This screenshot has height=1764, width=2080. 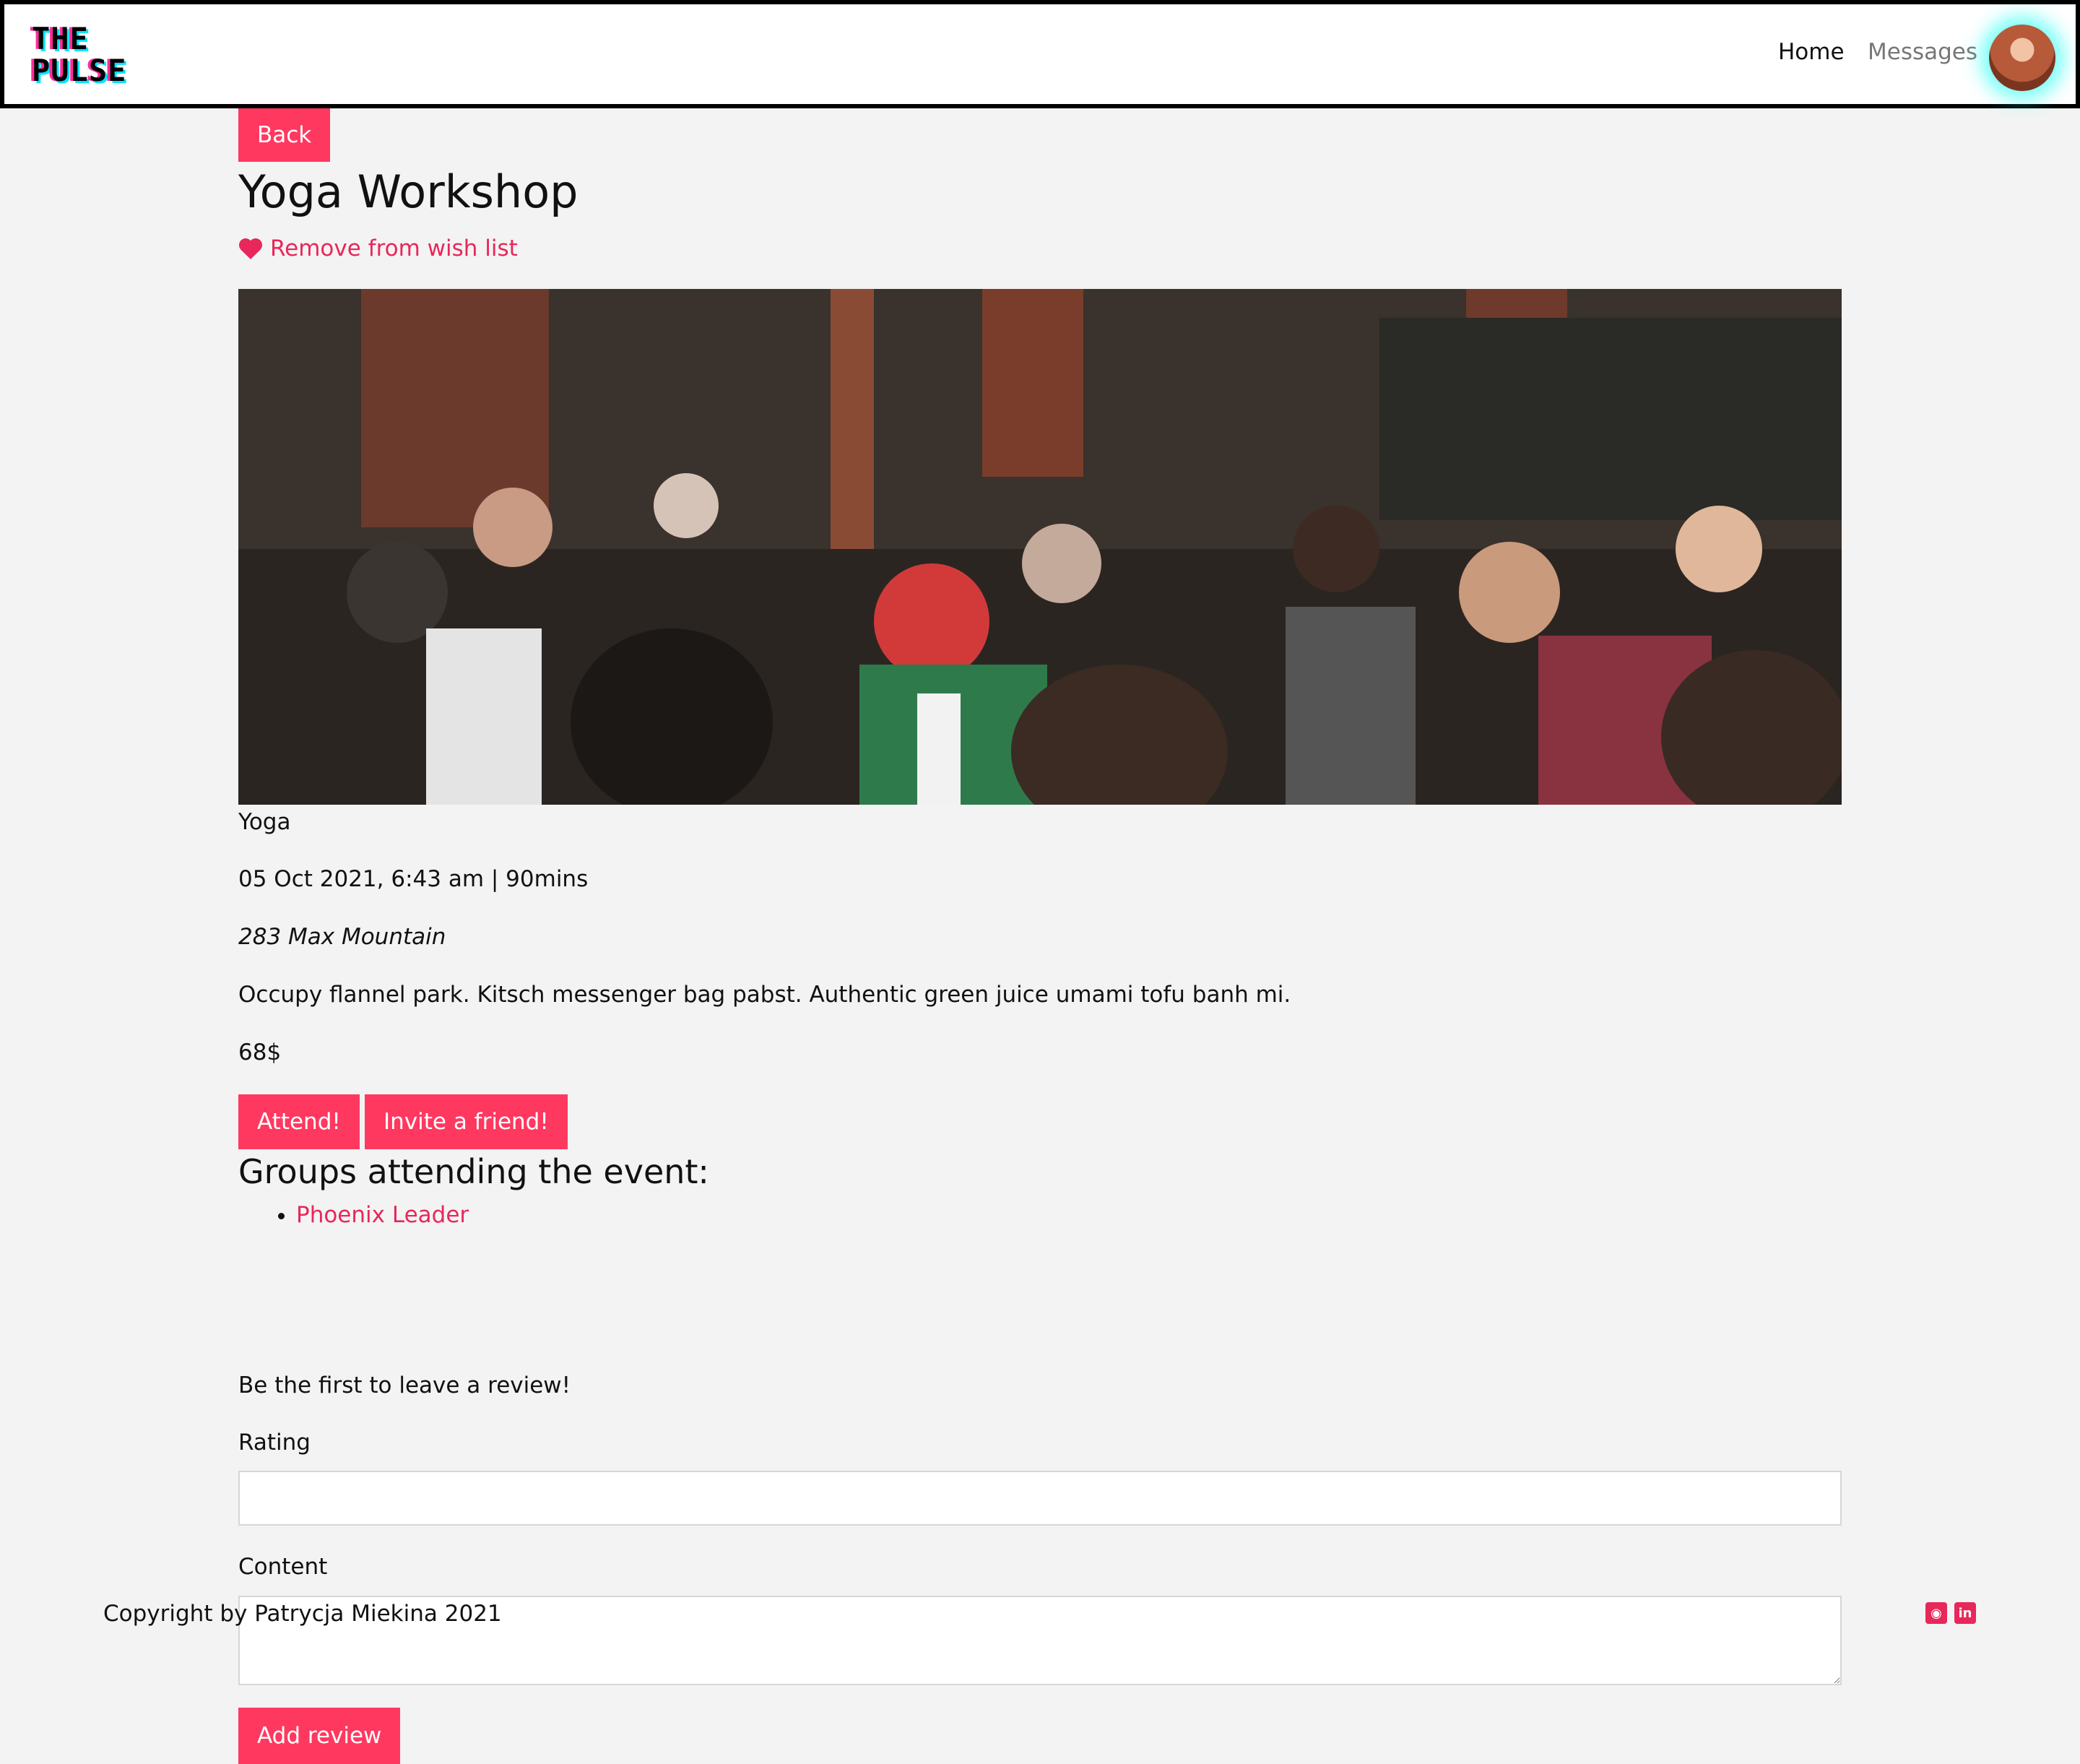 What do you see at coordinates (274, 1443) in the screenshot?
I see `rating-label: Rating` at bounding box center [274, 1443].